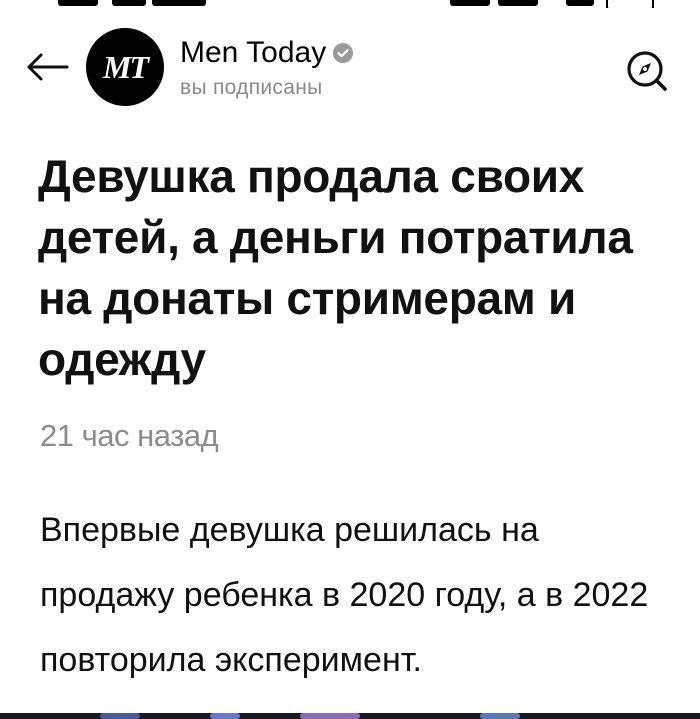 This screenshot has height=719, width=700. What do you see at coordinates (251, 87) in the screenshot?
I see `subscription-status: вы подписаны` at bounding box center [251, 87].